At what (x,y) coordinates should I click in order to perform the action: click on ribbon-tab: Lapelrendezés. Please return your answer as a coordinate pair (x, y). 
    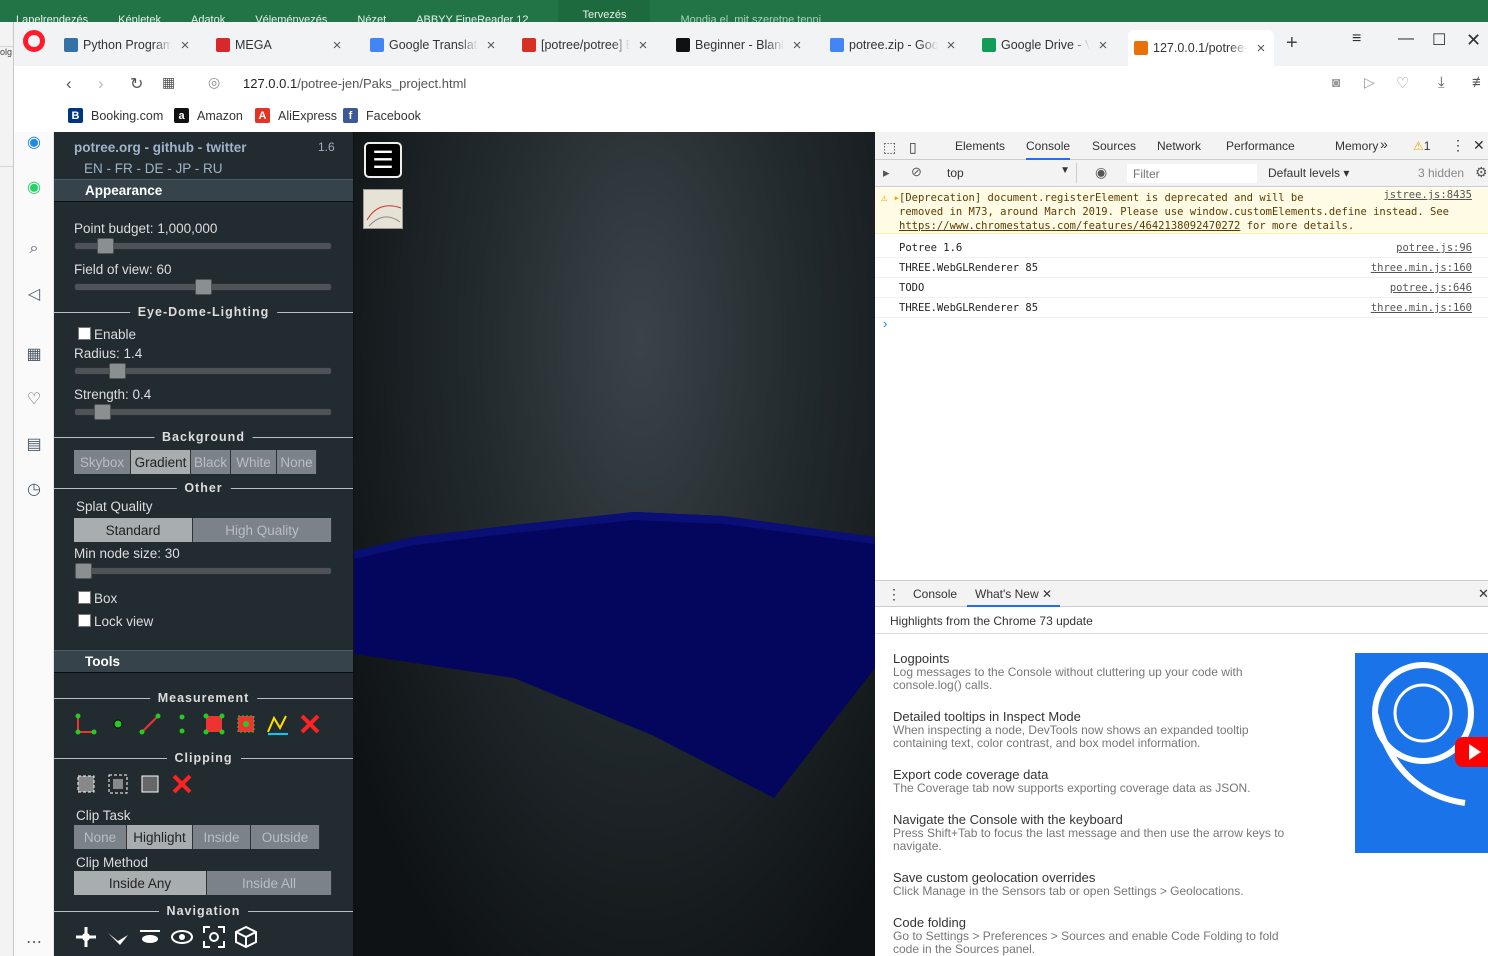
    Looking at the image, I should click on (52, 18).